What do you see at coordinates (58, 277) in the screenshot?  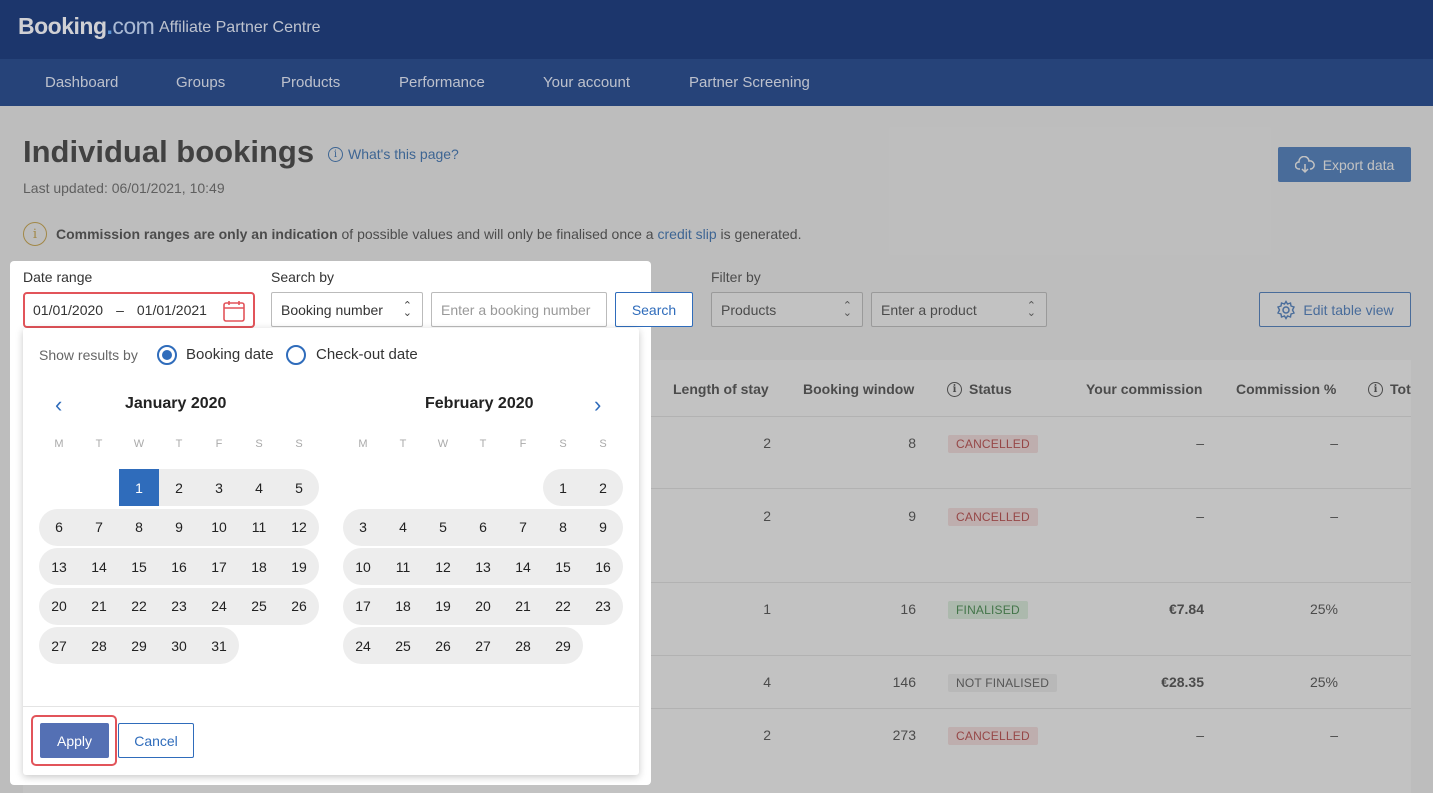 I see `date-range-label: Date range` at bounding box center [58, 277].